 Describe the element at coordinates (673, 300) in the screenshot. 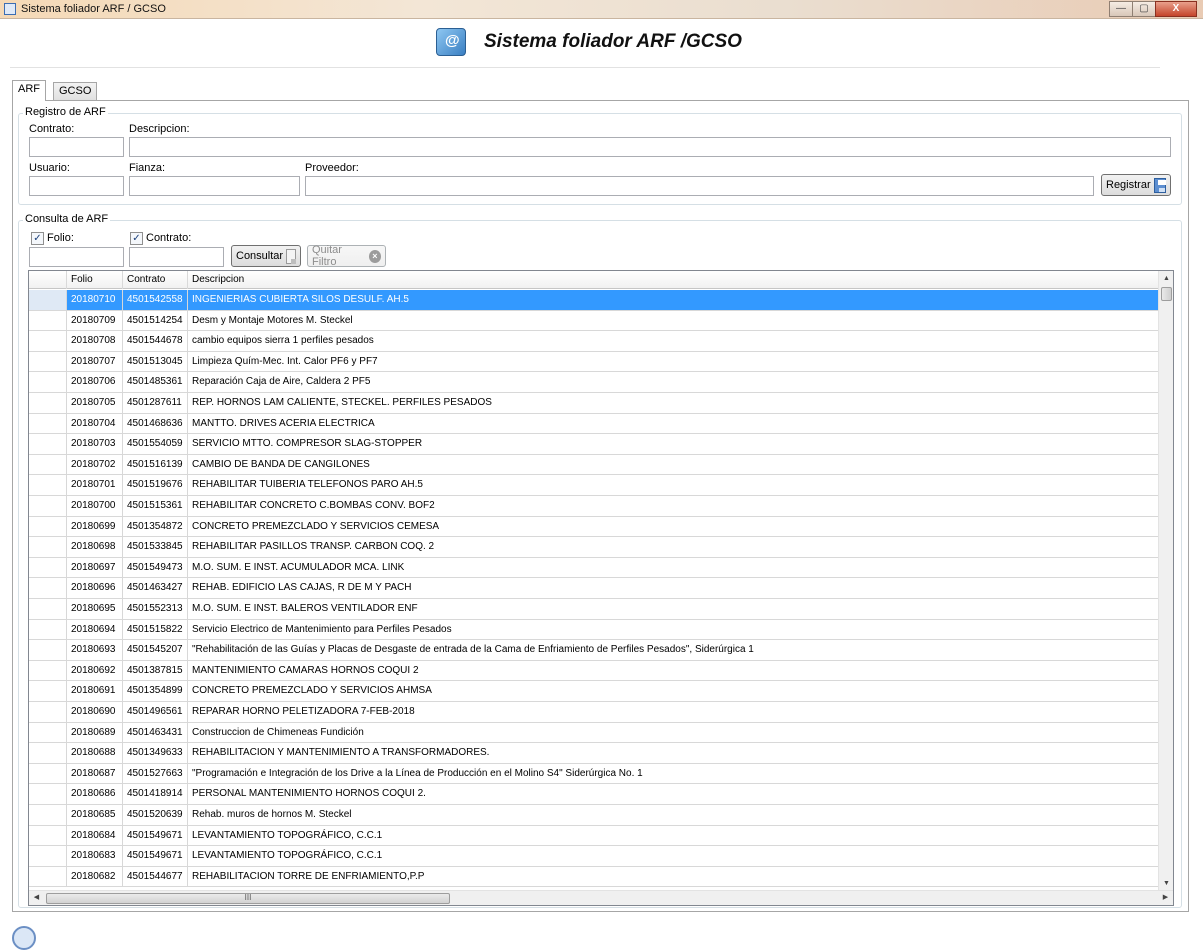

I see `cell-descripcion: INGENIERIAS CUBIERTA SILOS DESULF. AH.5` at that location.